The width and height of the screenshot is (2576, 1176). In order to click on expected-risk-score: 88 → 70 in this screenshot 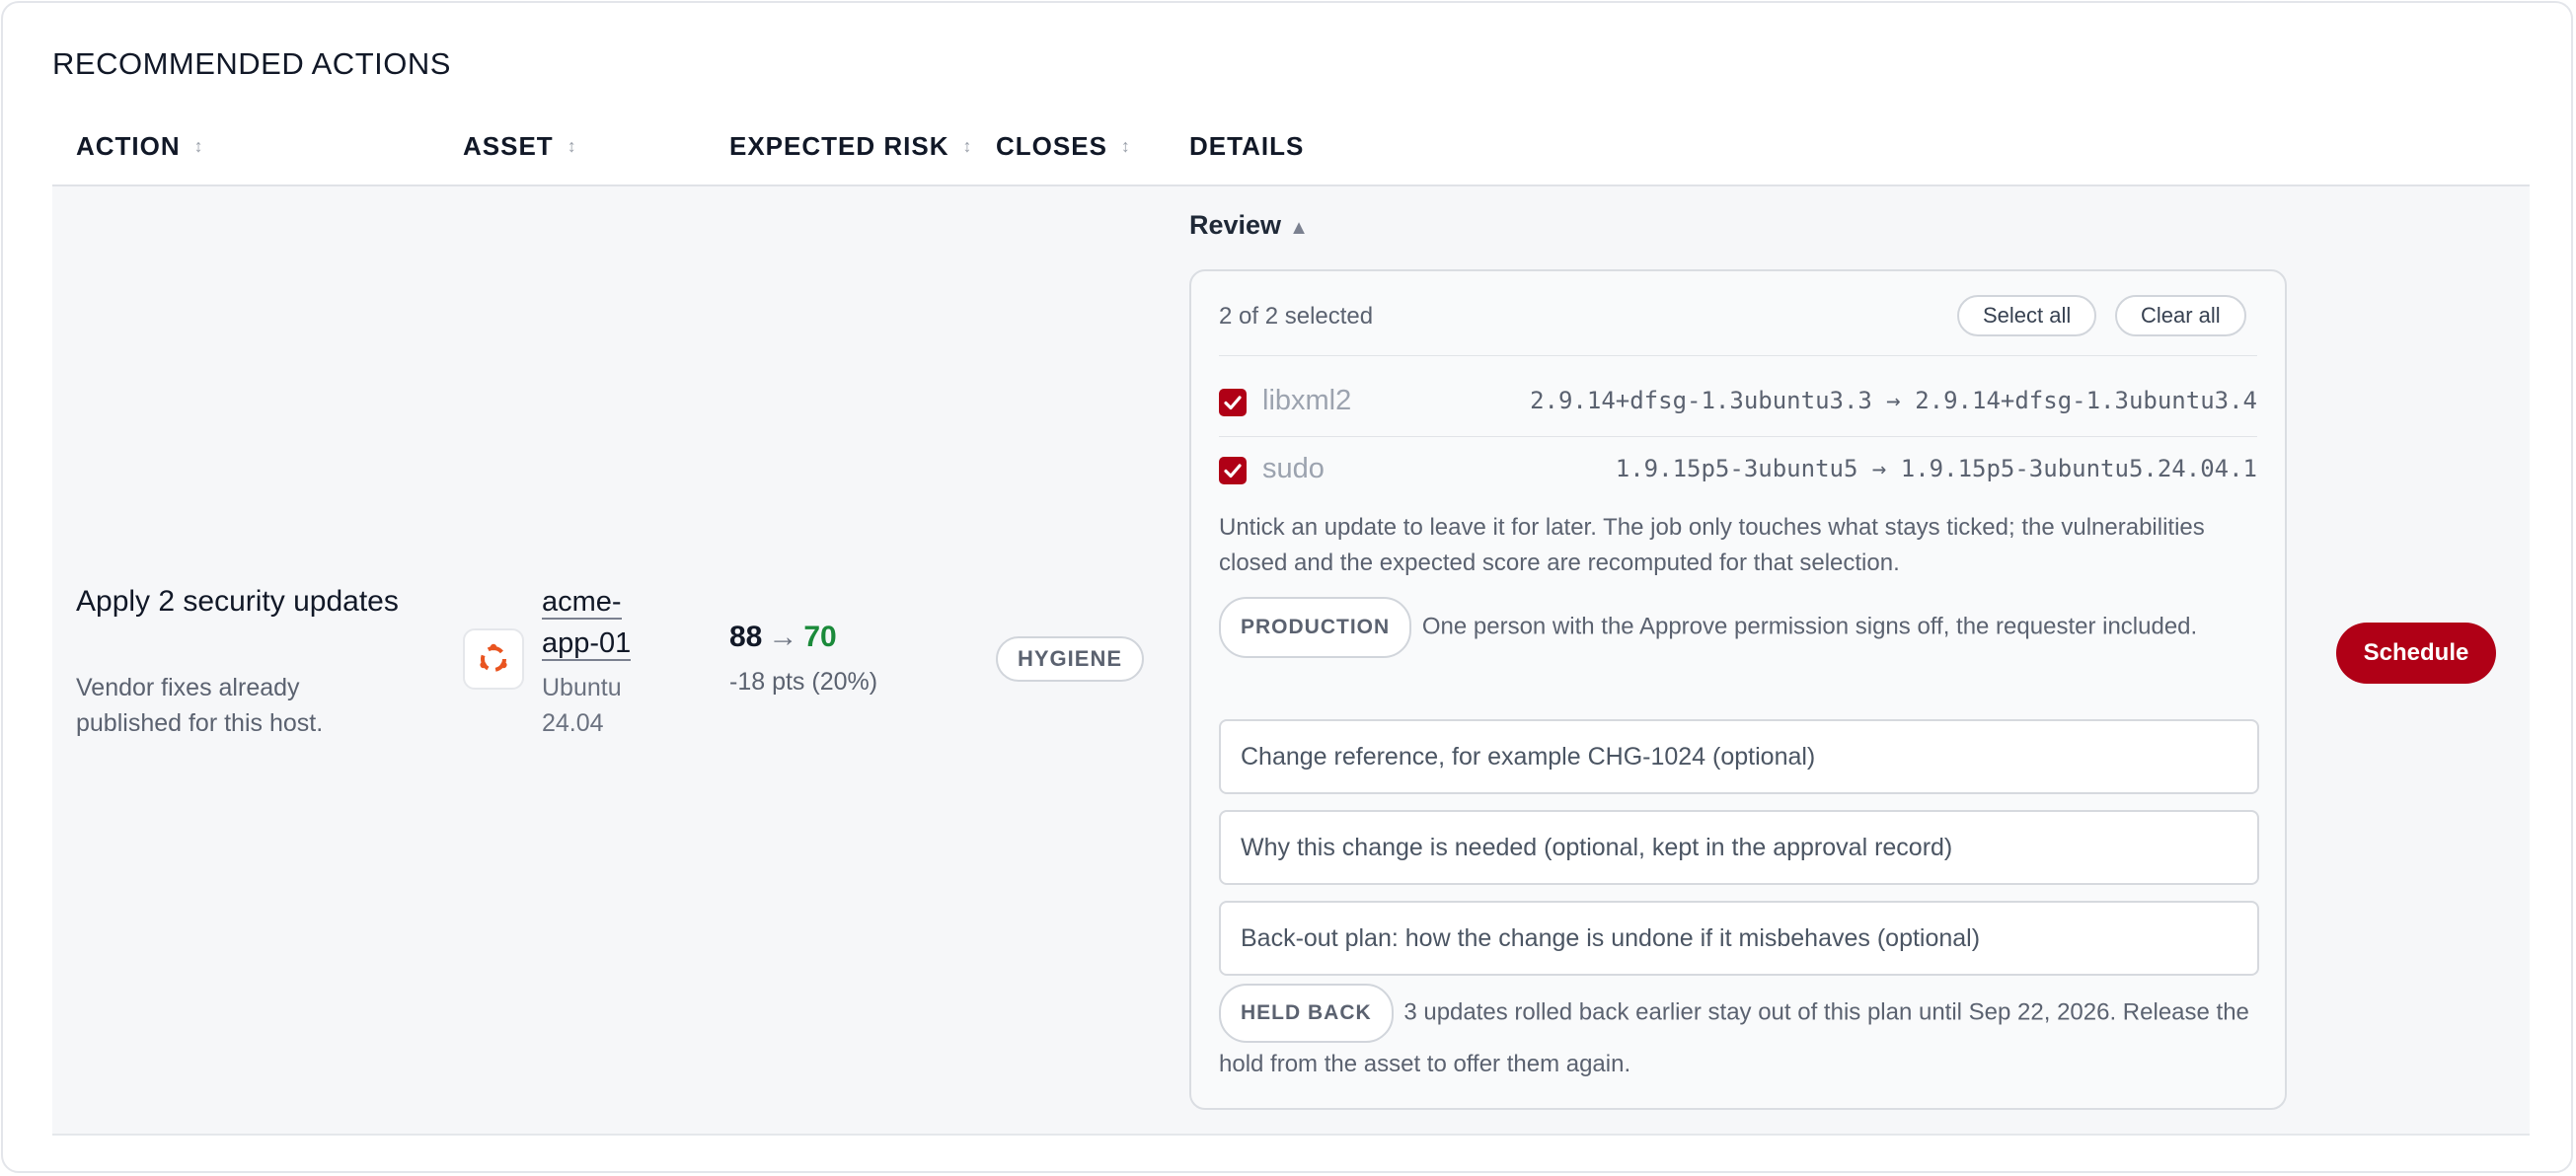, I will do `click(783, 637)`.